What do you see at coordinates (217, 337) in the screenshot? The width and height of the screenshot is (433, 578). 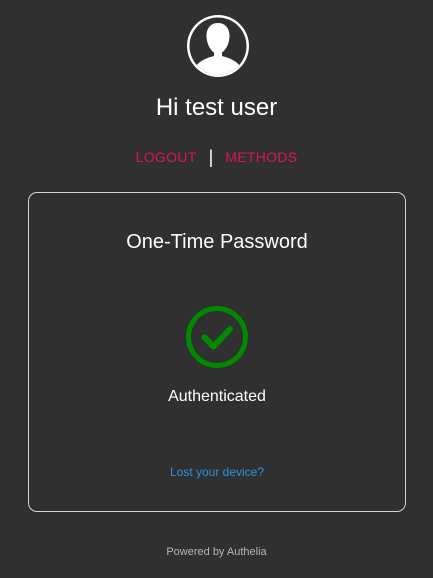 I see `check-circle-icon` at bounding box center [217, 337].